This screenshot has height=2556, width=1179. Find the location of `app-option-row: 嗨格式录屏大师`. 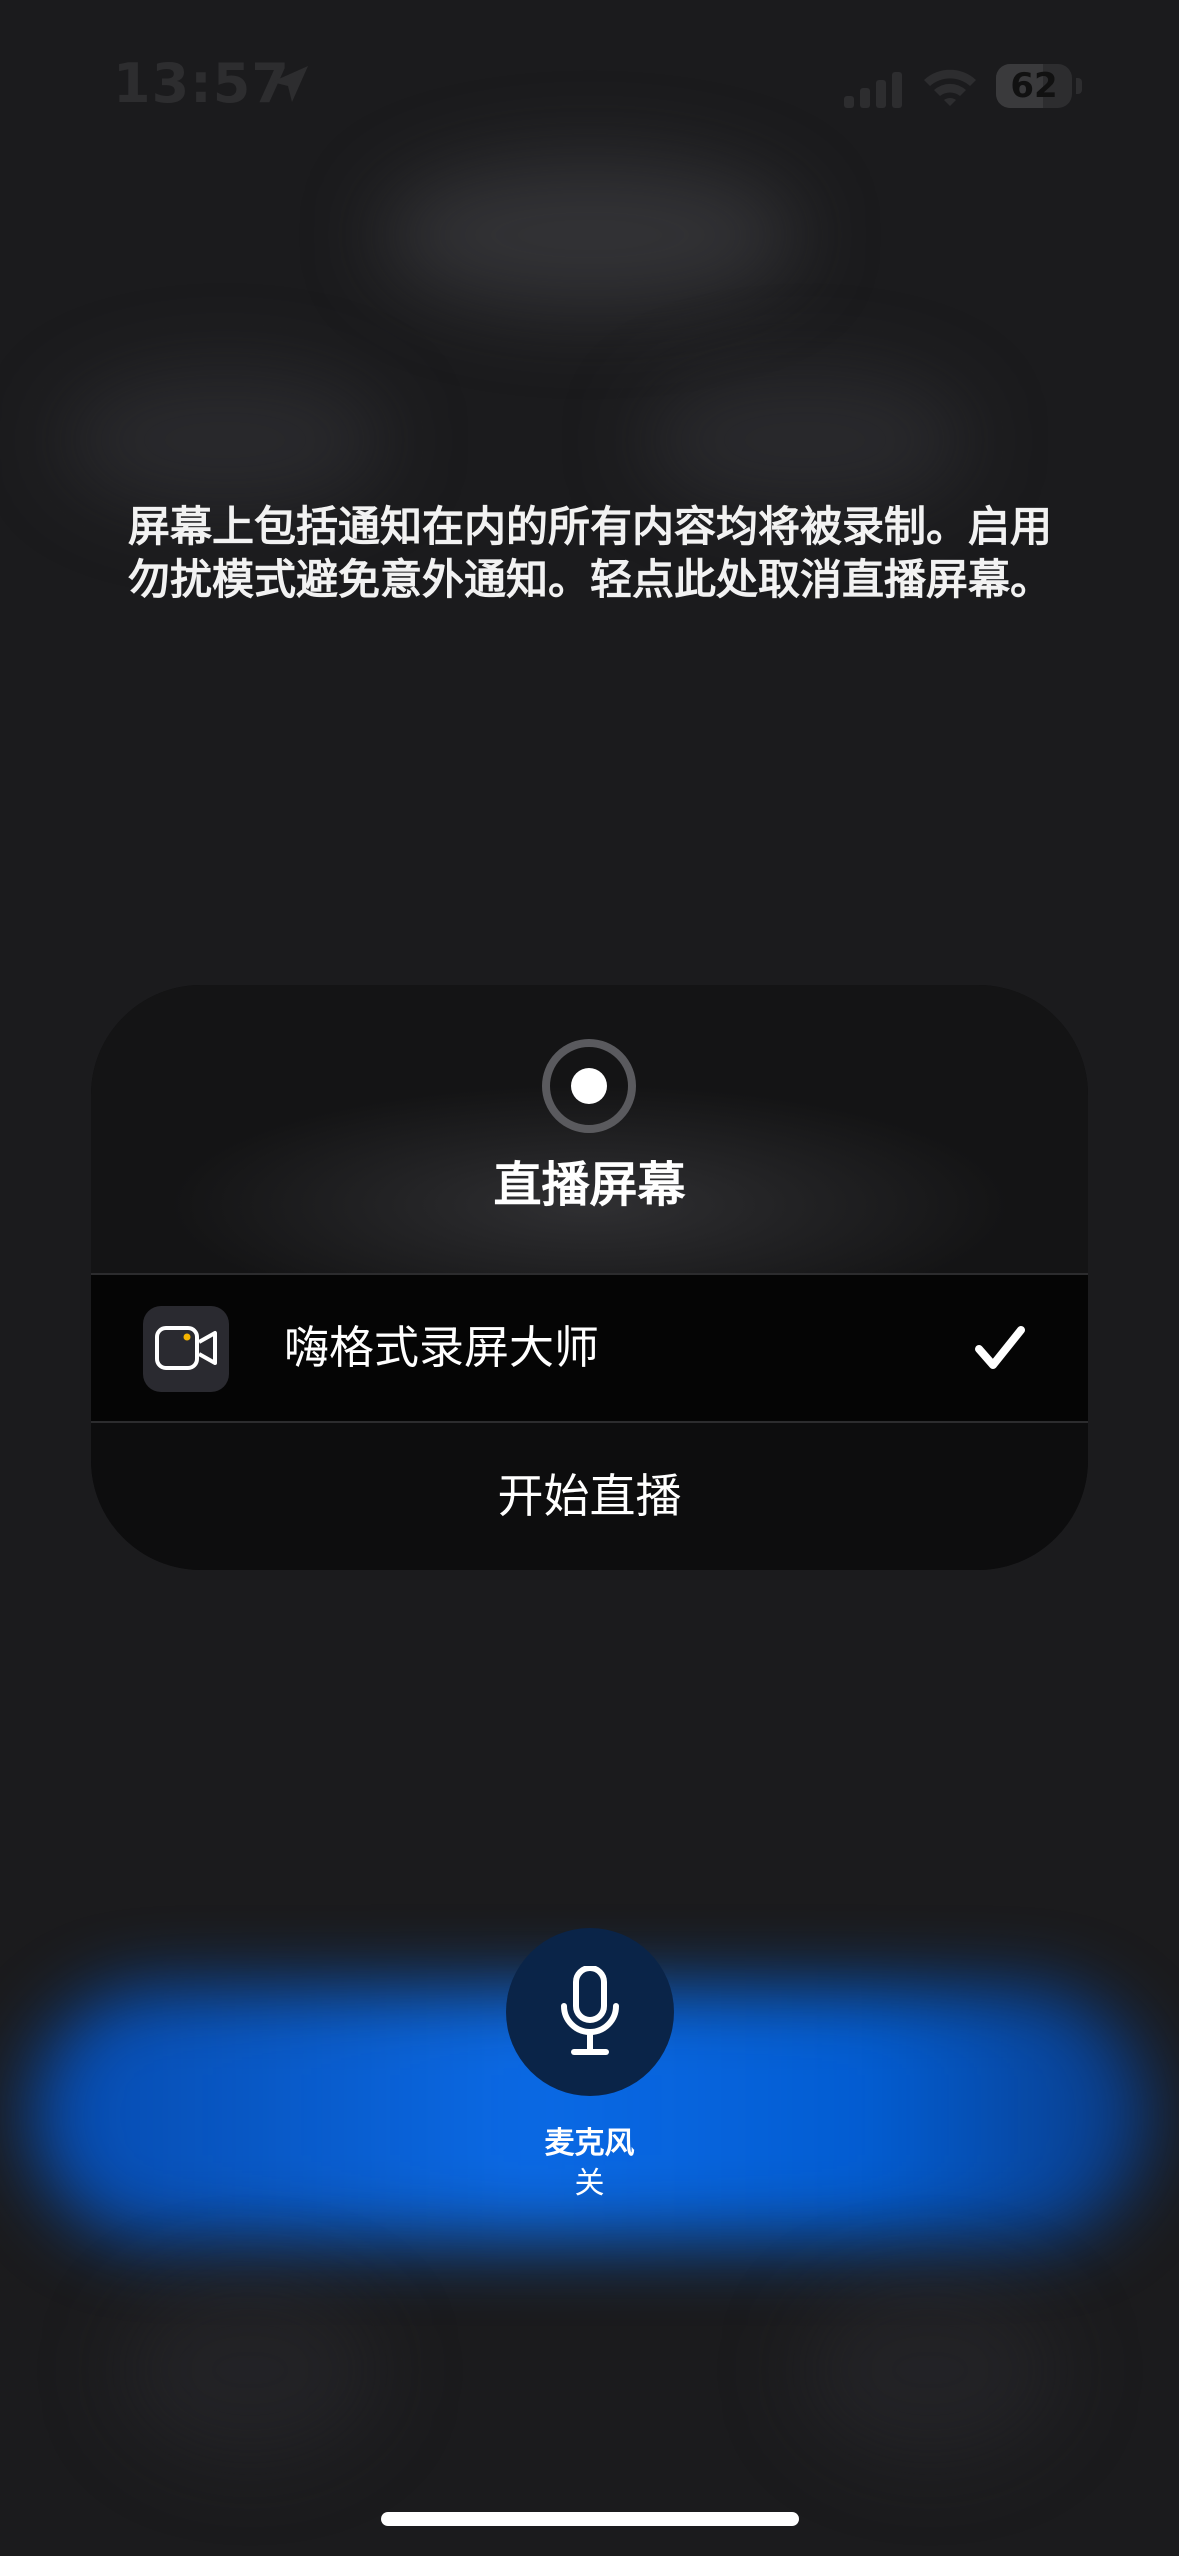

app-option-row: 嗨格式录屏大师 is located at coordinates (589, 1348).